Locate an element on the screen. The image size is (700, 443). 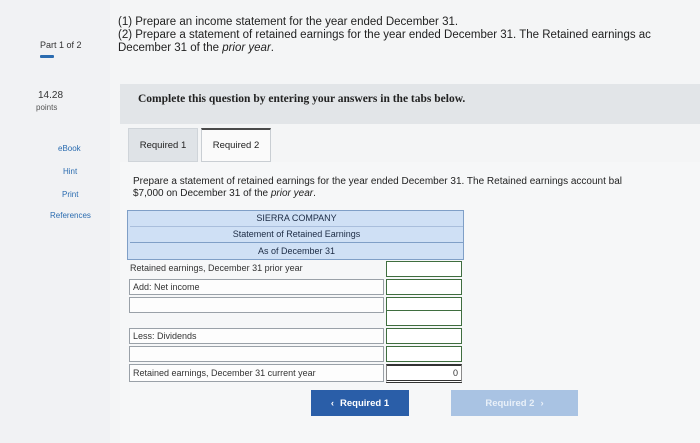
chevron-left-icon: ‹ is located at coordinates (332, 403).